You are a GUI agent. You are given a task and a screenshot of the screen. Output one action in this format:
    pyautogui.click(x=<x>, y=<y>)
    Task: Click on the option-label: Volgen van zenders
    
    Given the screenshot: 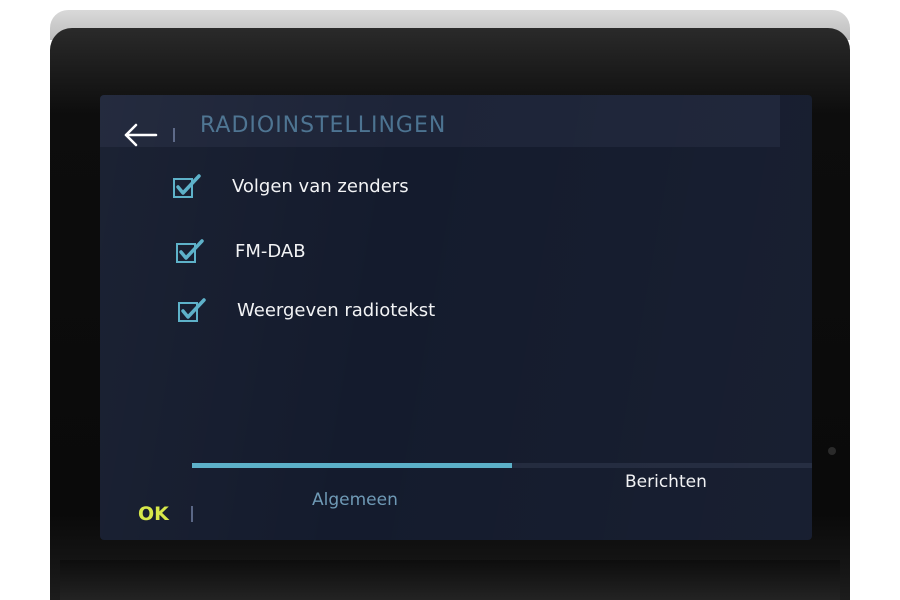 What is the action you would take?
    pyautogui.click(x=320, y=186)
    